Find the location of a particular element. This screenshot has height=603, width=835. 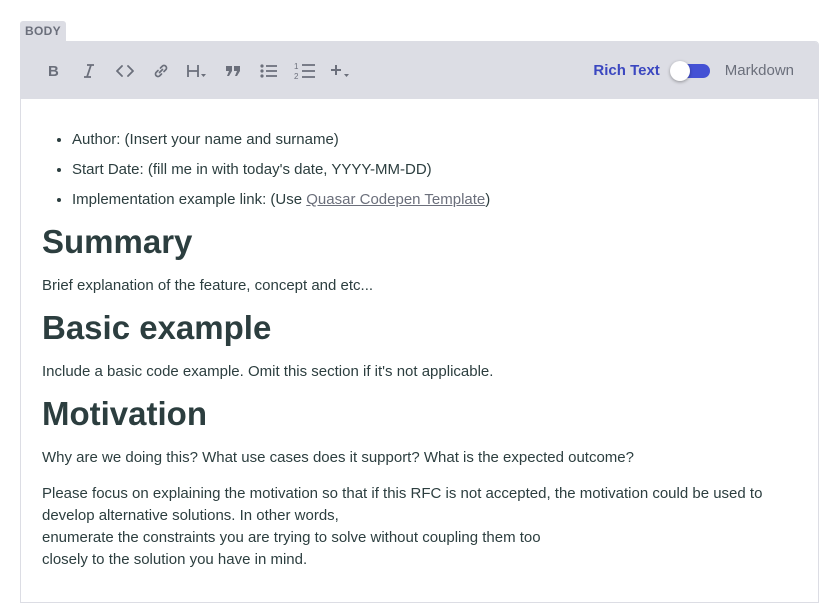

list-item: Author: (Insert your name and surname) is located at coordinates (435, 140).